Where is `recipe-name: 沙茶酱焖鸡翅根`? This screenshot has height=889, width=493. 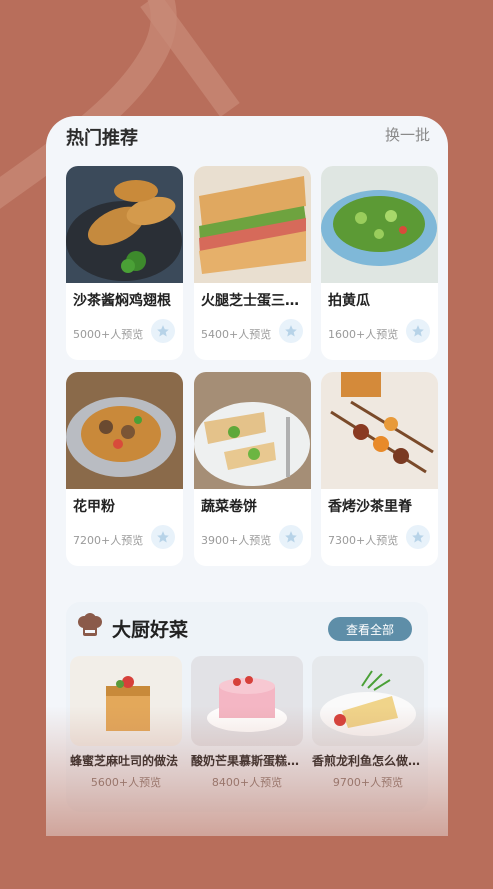
recipe-name: 沙茶酱焖鸡翅根 is located at coordinates (122, 301).